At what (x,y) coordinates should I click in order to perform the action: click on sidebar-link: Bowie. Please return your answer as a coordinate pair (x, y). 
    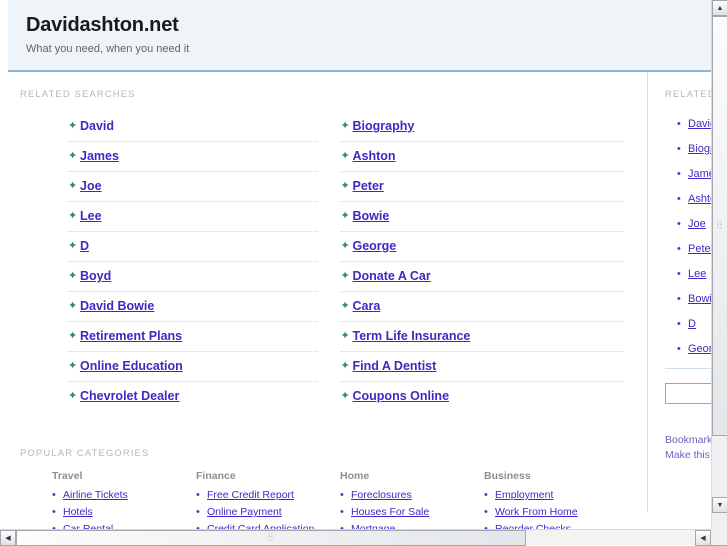
    Looking at the image, I should click on (699, 299).